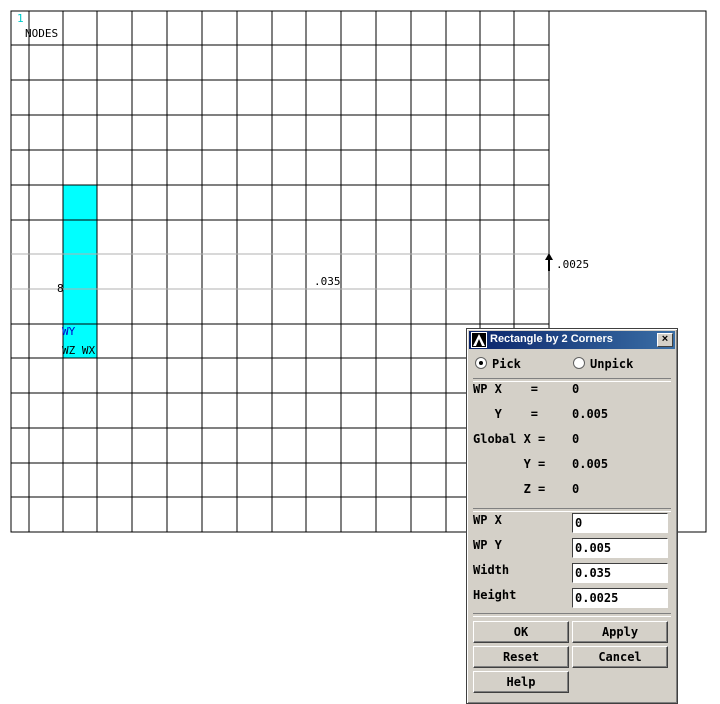 The height and width of the screenshot is (704, 720). I want to click on wp-y-input, so click(620, 548).